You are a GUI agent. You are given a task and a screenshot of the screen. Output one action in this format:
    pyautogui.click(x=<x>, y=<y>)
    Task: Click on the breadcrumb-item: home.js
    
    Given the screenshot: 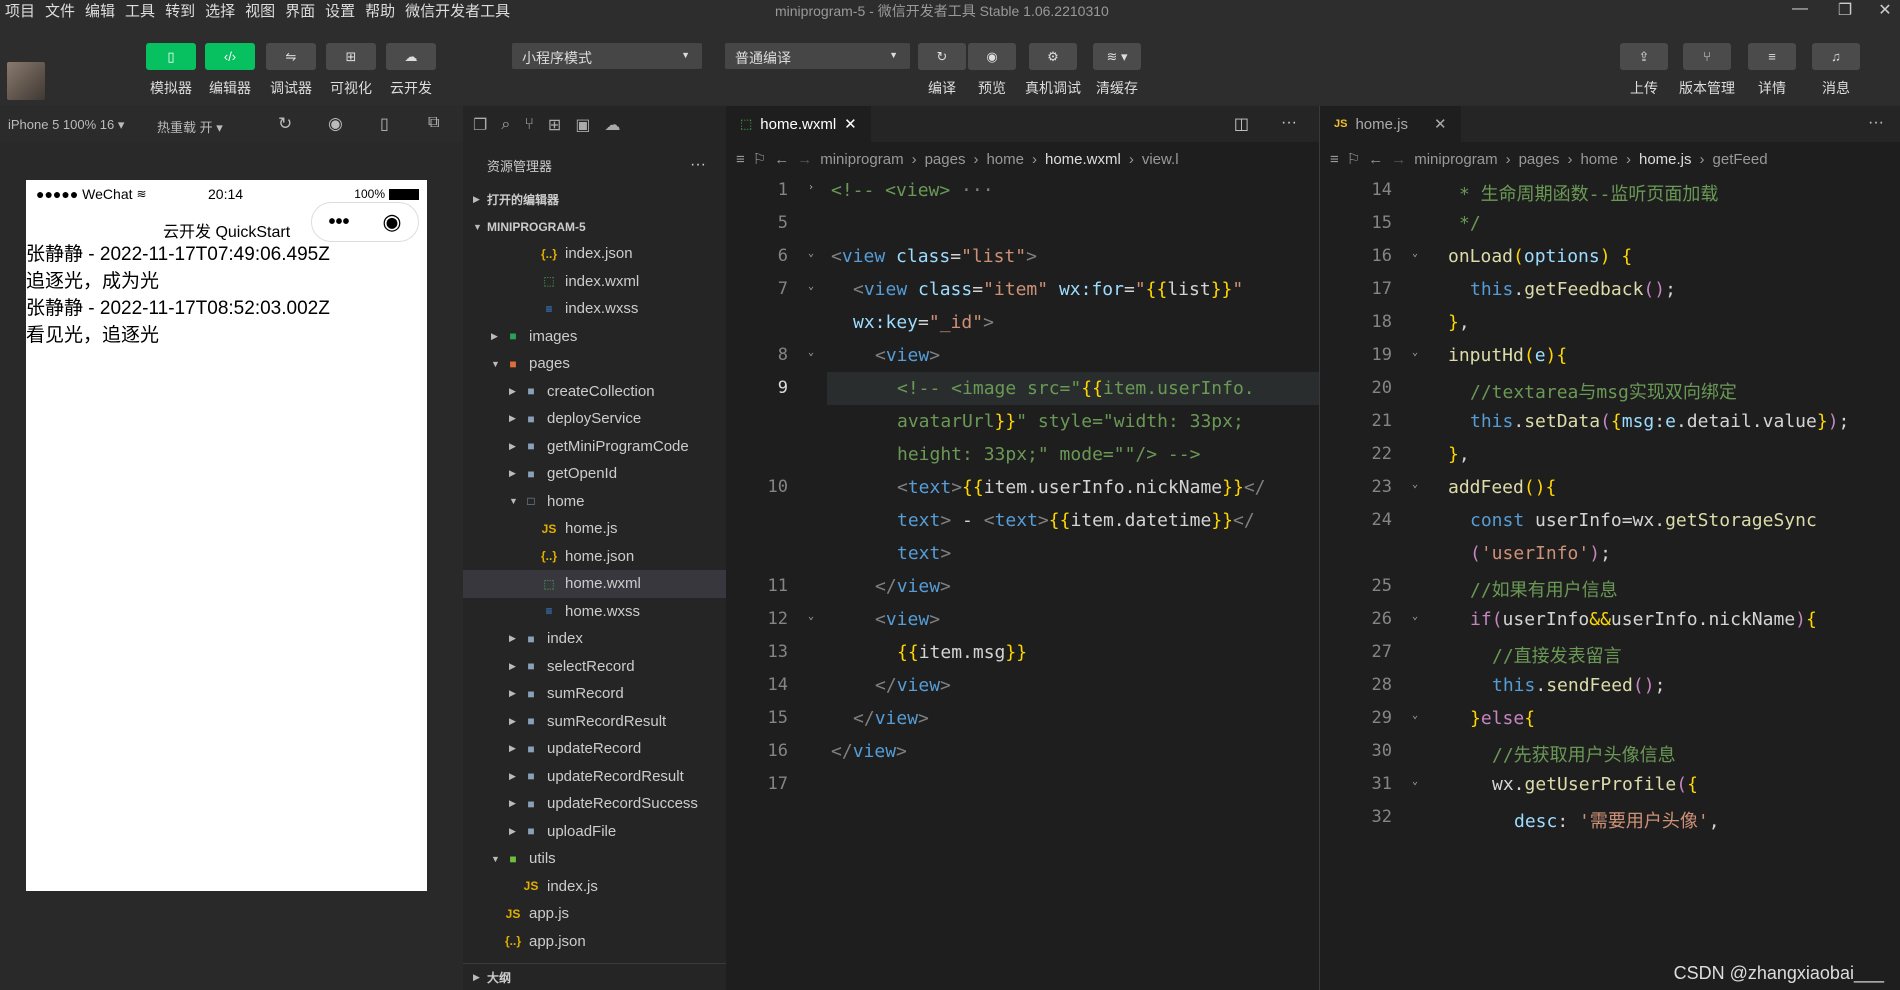 What is the action you would take?
    pyautogui.click(x=1665, y=159)
    